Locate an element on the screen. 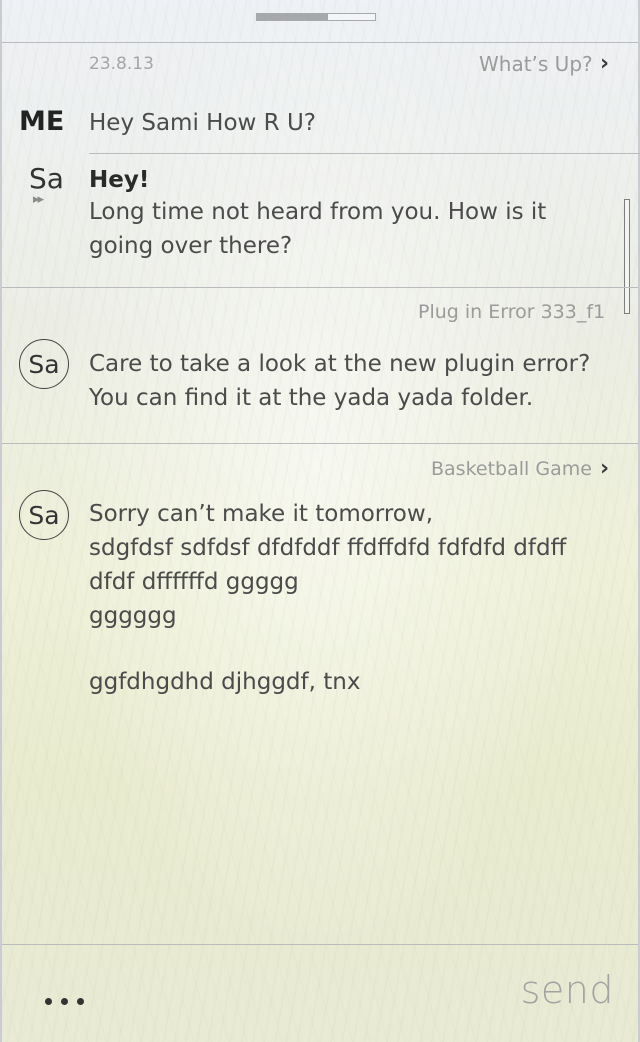 This screenshot has width=640, height=1042. pull-handle-fill is located at coordinates (292, 17).